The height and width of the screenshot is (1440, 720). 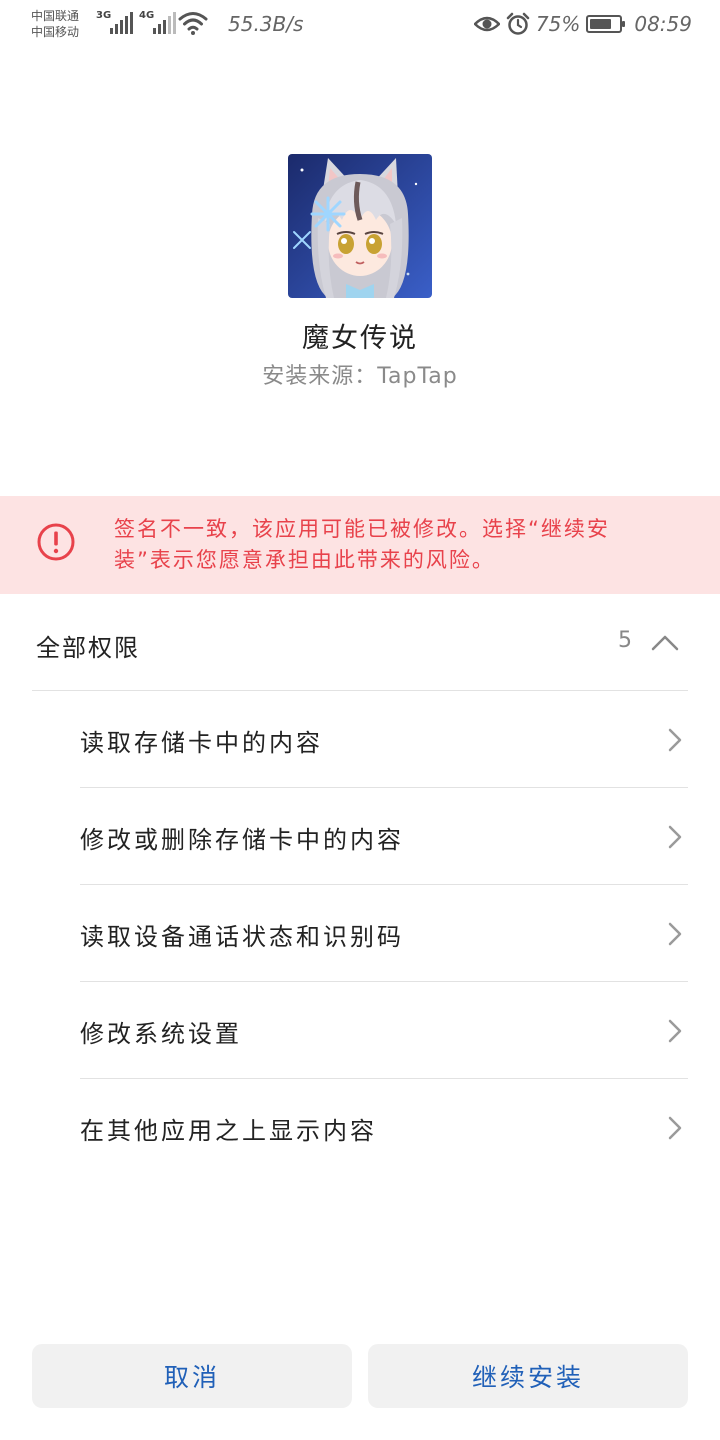 What do you see at coordinates (625, 640) in the screenshot?
I see `permissions-count: 5` at bounding box center [625, 640].